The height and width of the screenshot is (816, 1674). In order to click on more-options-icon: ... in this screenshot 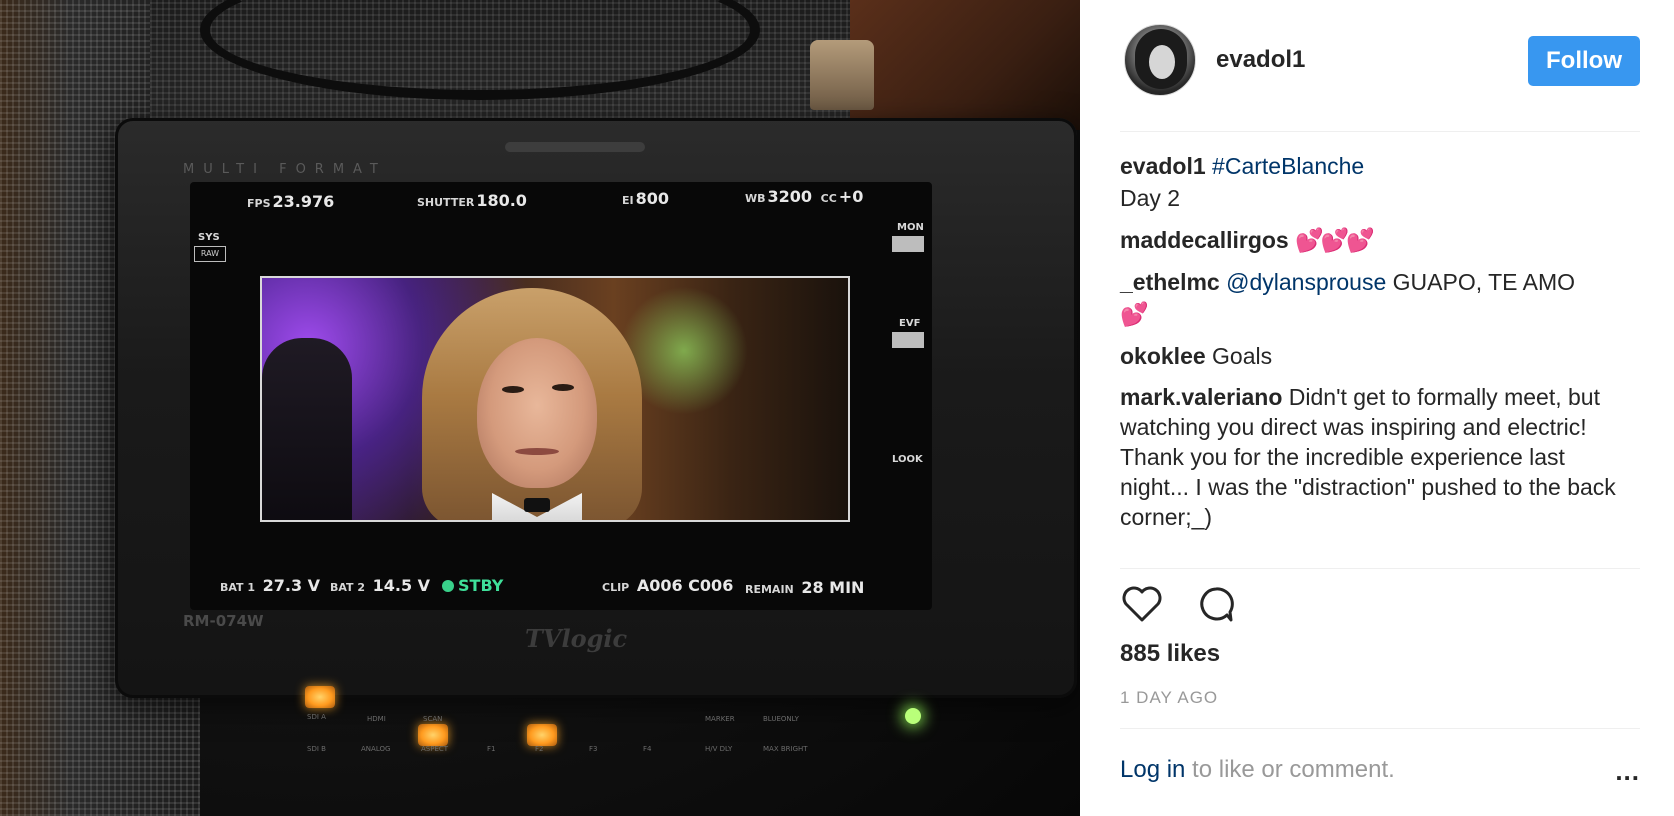, I will do `click(1627, 771)`.